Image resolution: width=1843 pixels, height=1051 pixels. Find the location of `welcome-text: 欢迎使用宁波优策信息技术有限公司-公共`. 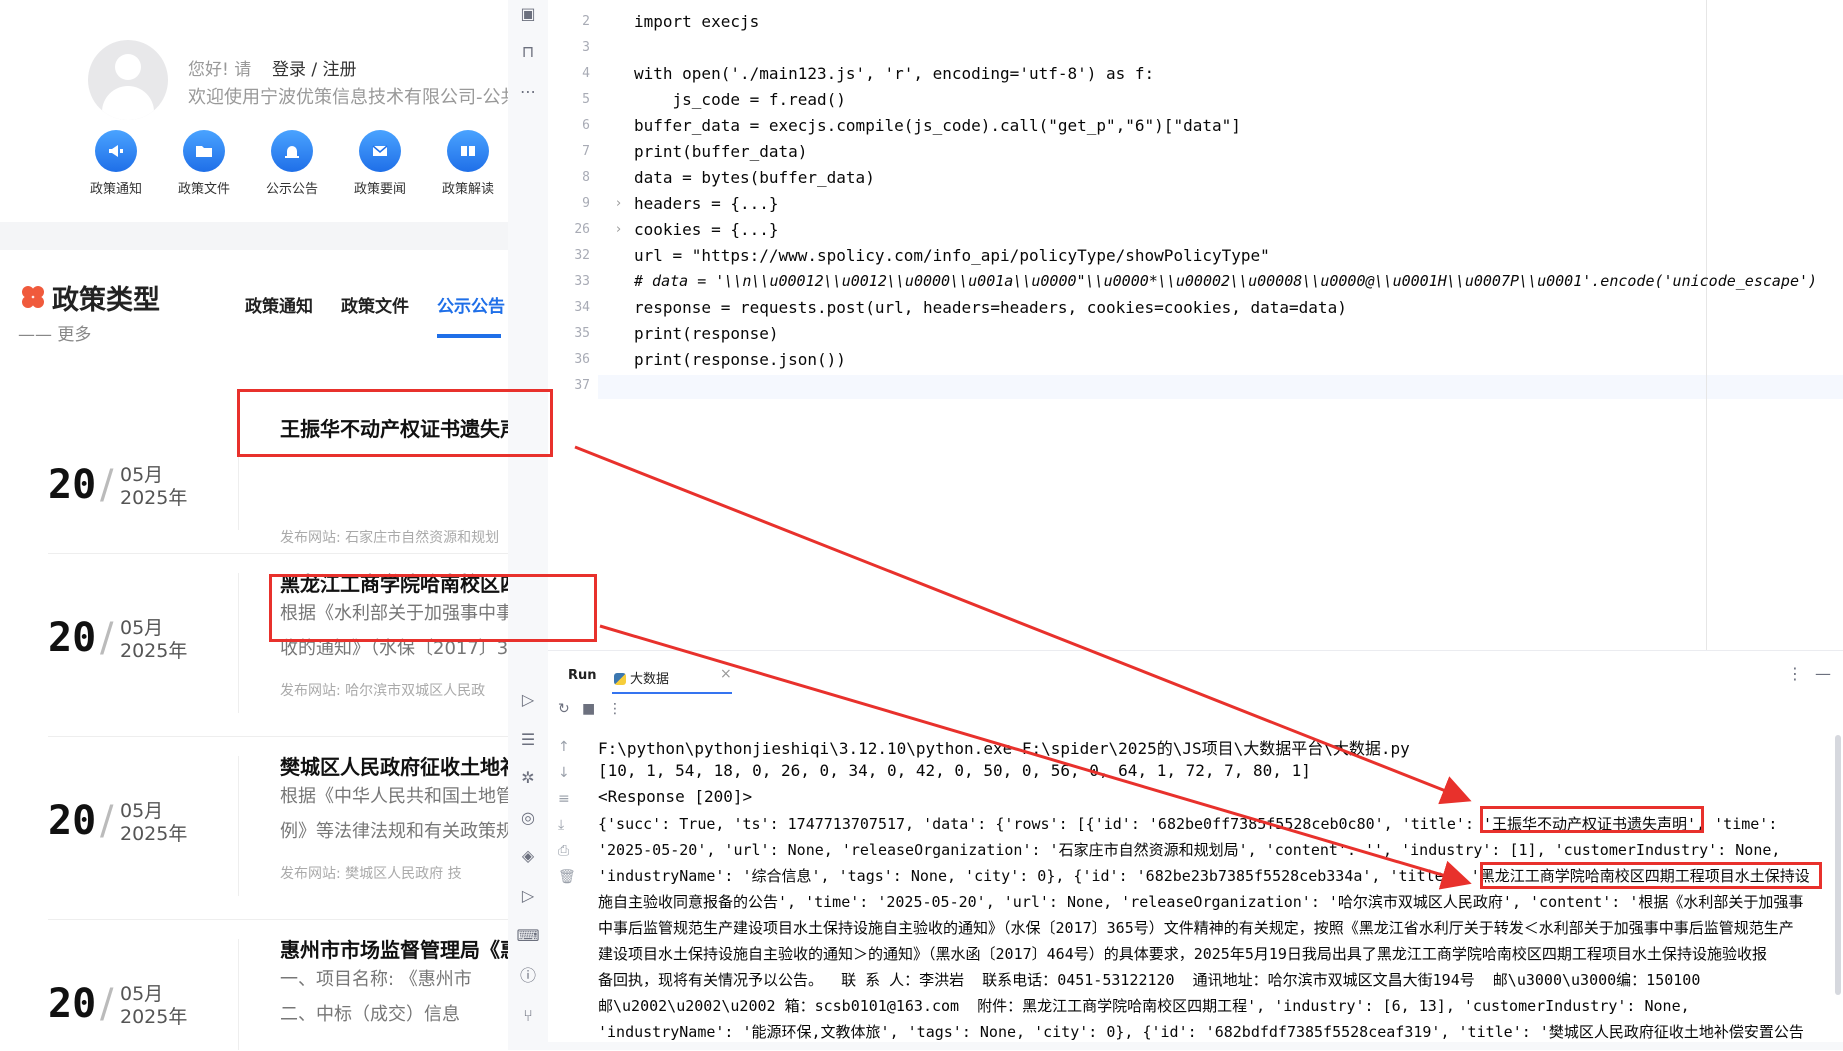

welcome-text: 欢迎使用宁波优策信息技术有限公司-公共 is located at coordinates (348, 97).